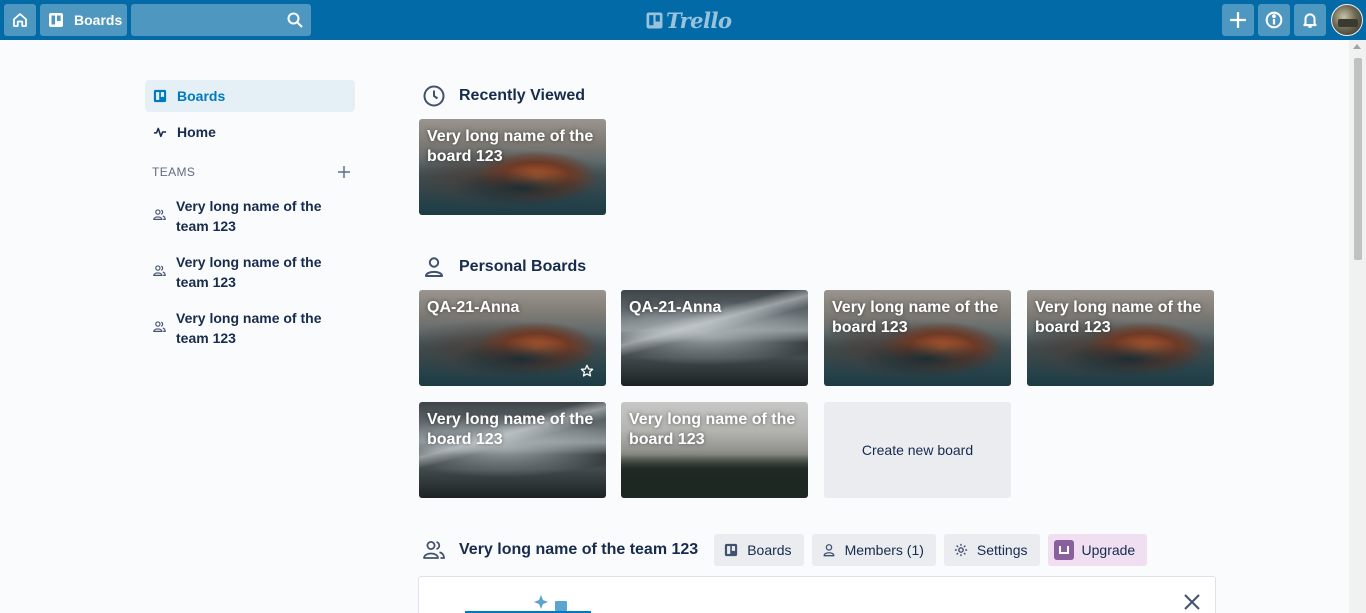  Describe the element at coordinates (579, 549) in the screenshot. I see `team-section-name: Very long name of the team 123` at that location.